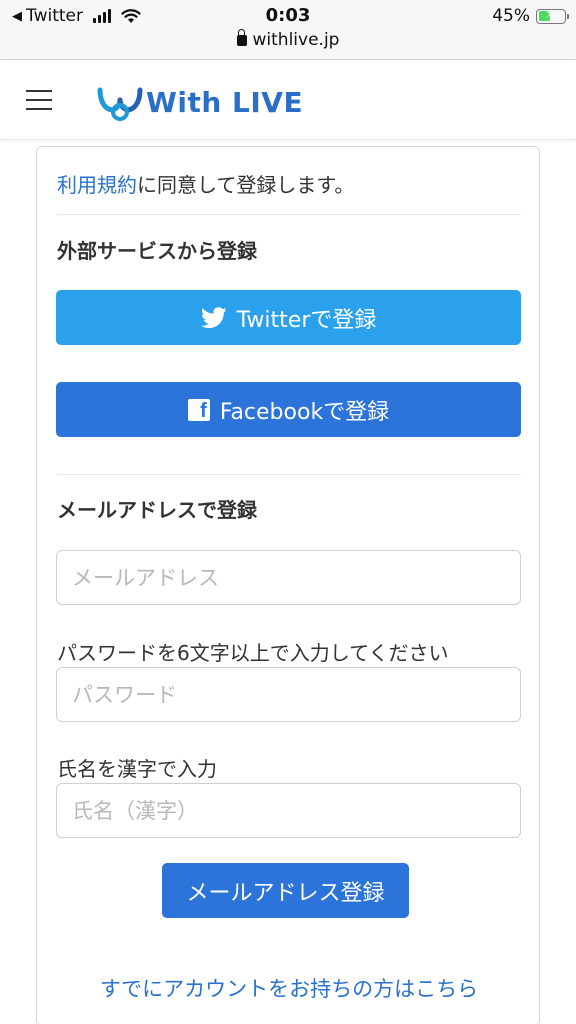 The width and height of the screenshot is (576, 1024). Describe the element at coordinates (306, 320) in the screenshot. I see `twitter-button-label: Twitterで登録` at that location.